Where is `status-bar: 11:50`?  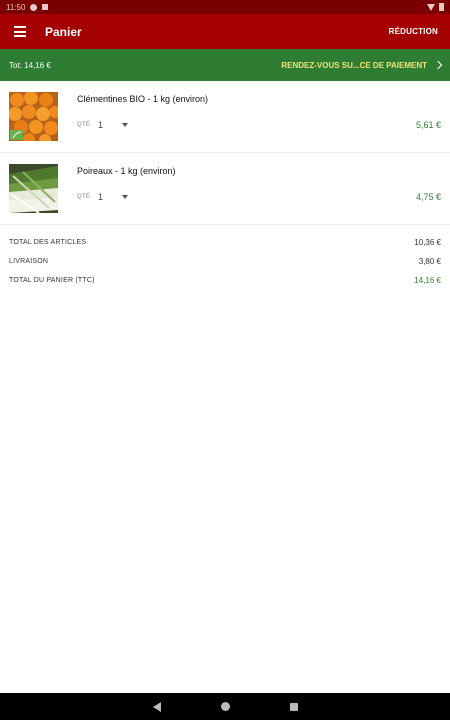
status-bar: 11:50 is located at coordinates (225, 7).